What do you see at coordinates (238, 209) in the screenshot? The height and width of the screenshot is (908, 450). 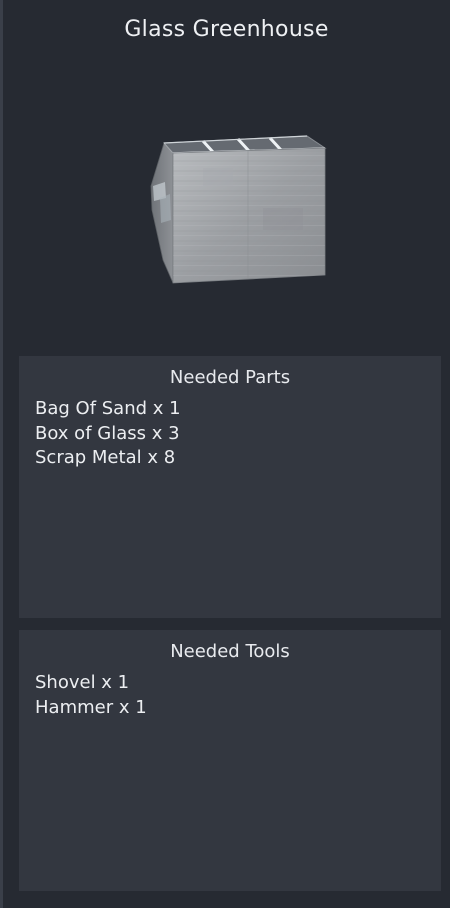 I see `greenhouse-model-icon` at bounding box center [238, 209].